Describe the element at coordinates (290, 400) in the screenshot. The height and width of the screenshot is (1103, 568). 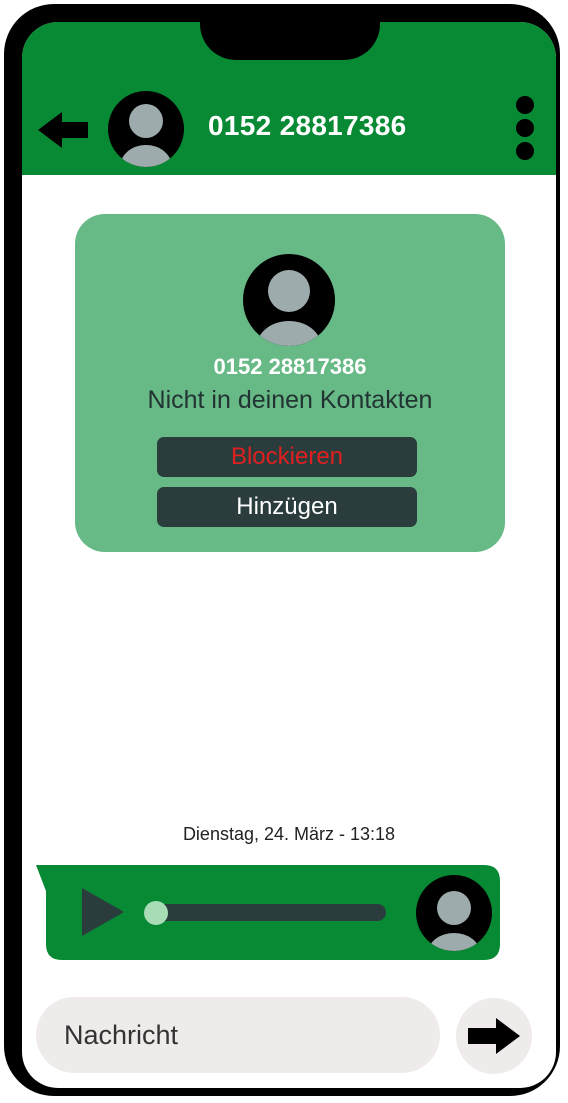
I see `card-subtitle: Nicht in deinen Kontakten` at that location.